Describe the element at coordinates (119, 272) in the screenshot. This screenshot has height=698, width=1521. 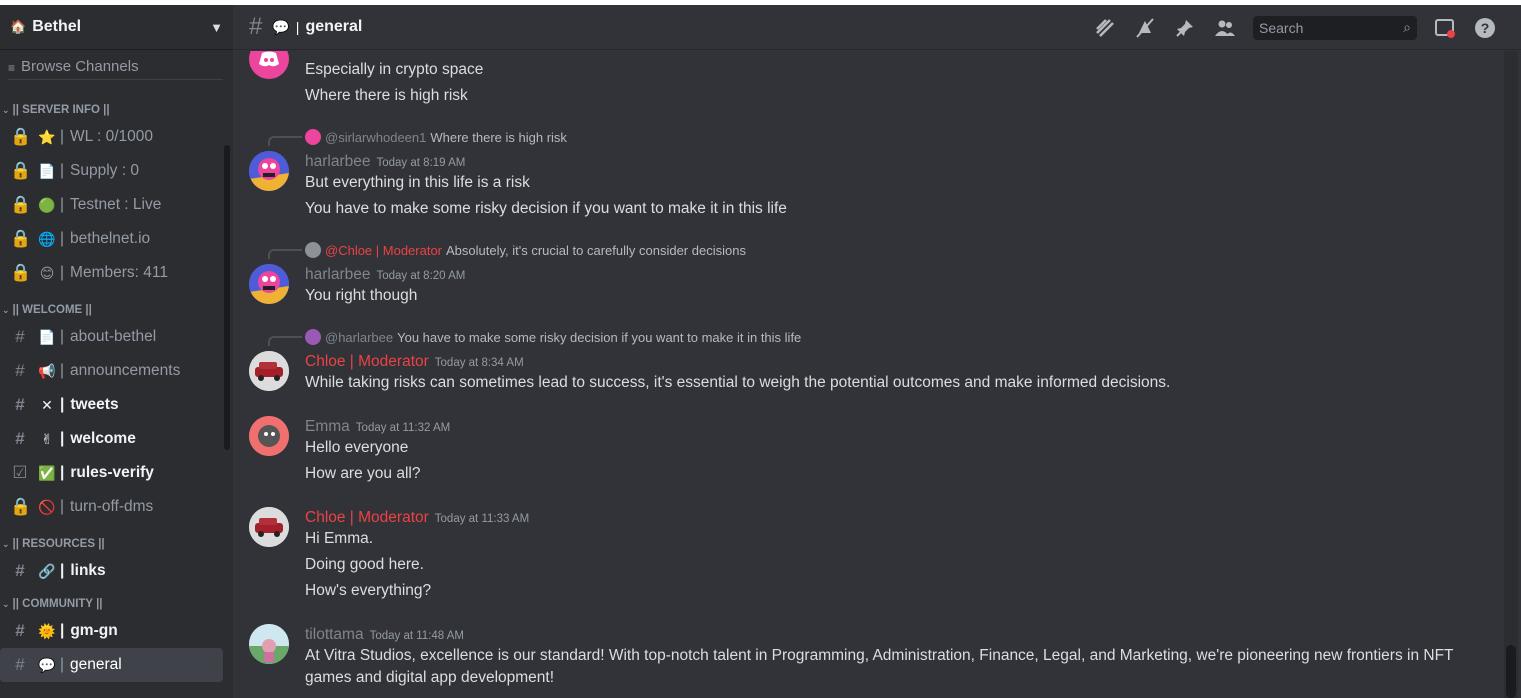
I see `channel-name: Members: 411` at that location.